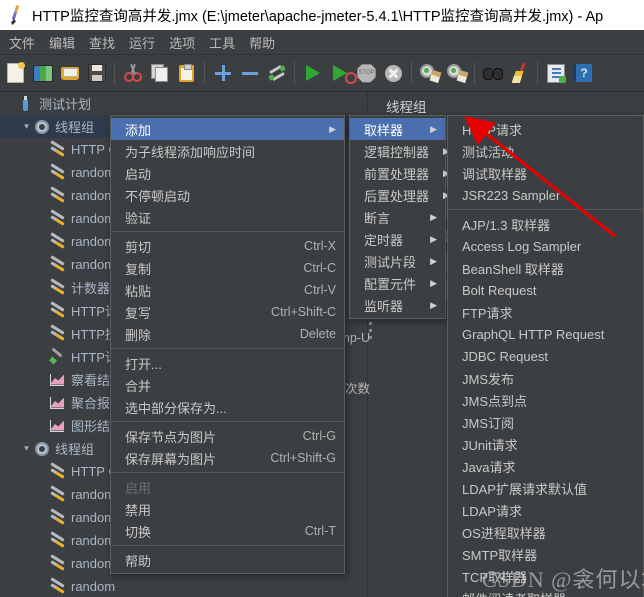 The image size is (644, 597). What do you see at coordinates (227, 436) in the screenshot?
I see `menu-item: 保存节点为图片 Ctrl-G` at bounding box center [227, 436].